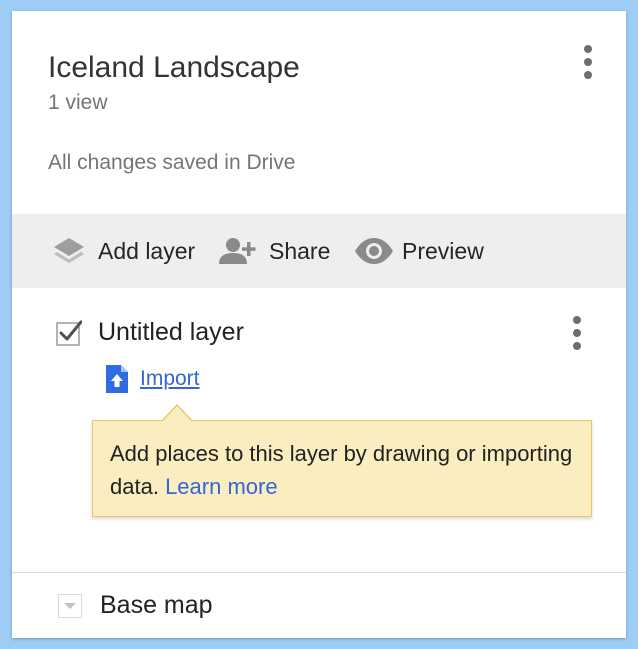 Image resolution: width=638 pixels, height=649 pixels. I want to click on layer-name: Untitled layer, so click(171, 332).